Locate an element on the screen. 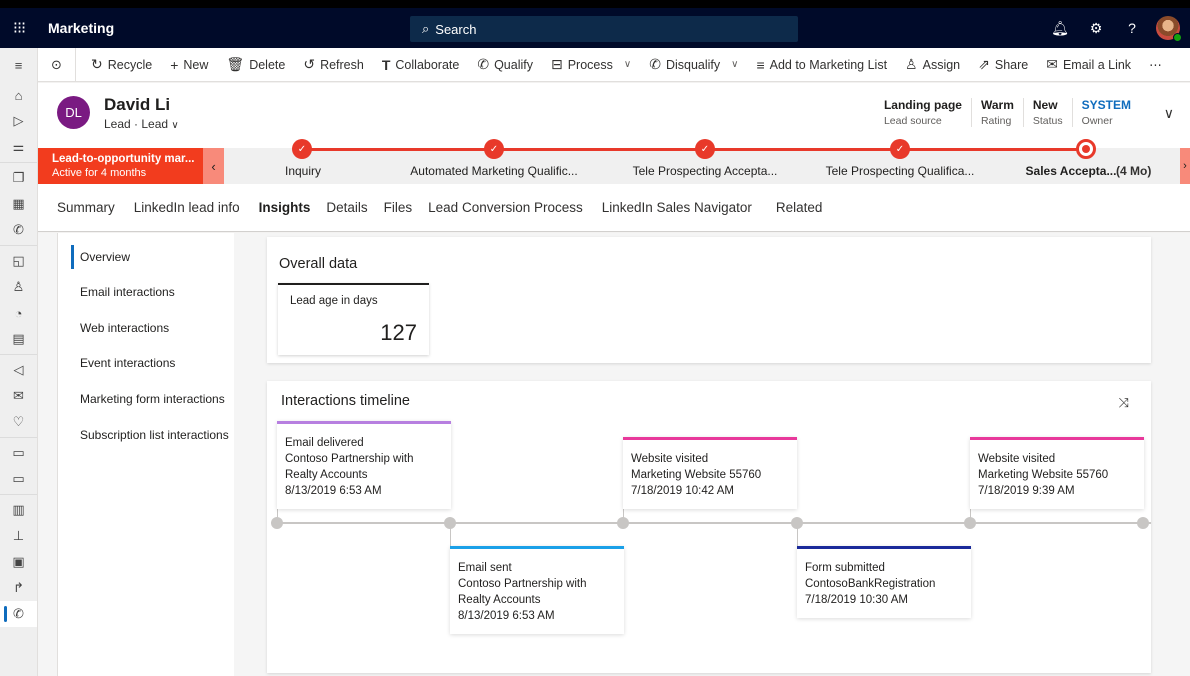 Image resolution: width=1190 pixels, height=676 pixels. refresh-button: ↺ Refresh is located at coordinates (333, 64).